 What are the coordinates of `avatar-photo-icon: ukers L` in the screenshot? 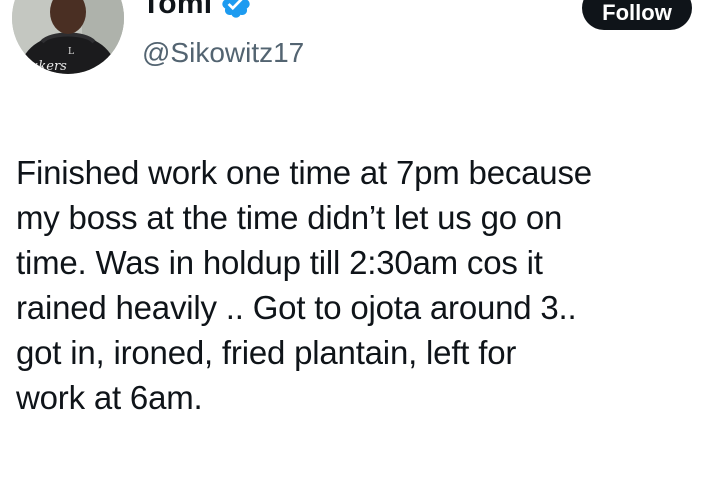 It's located at (68, 37).